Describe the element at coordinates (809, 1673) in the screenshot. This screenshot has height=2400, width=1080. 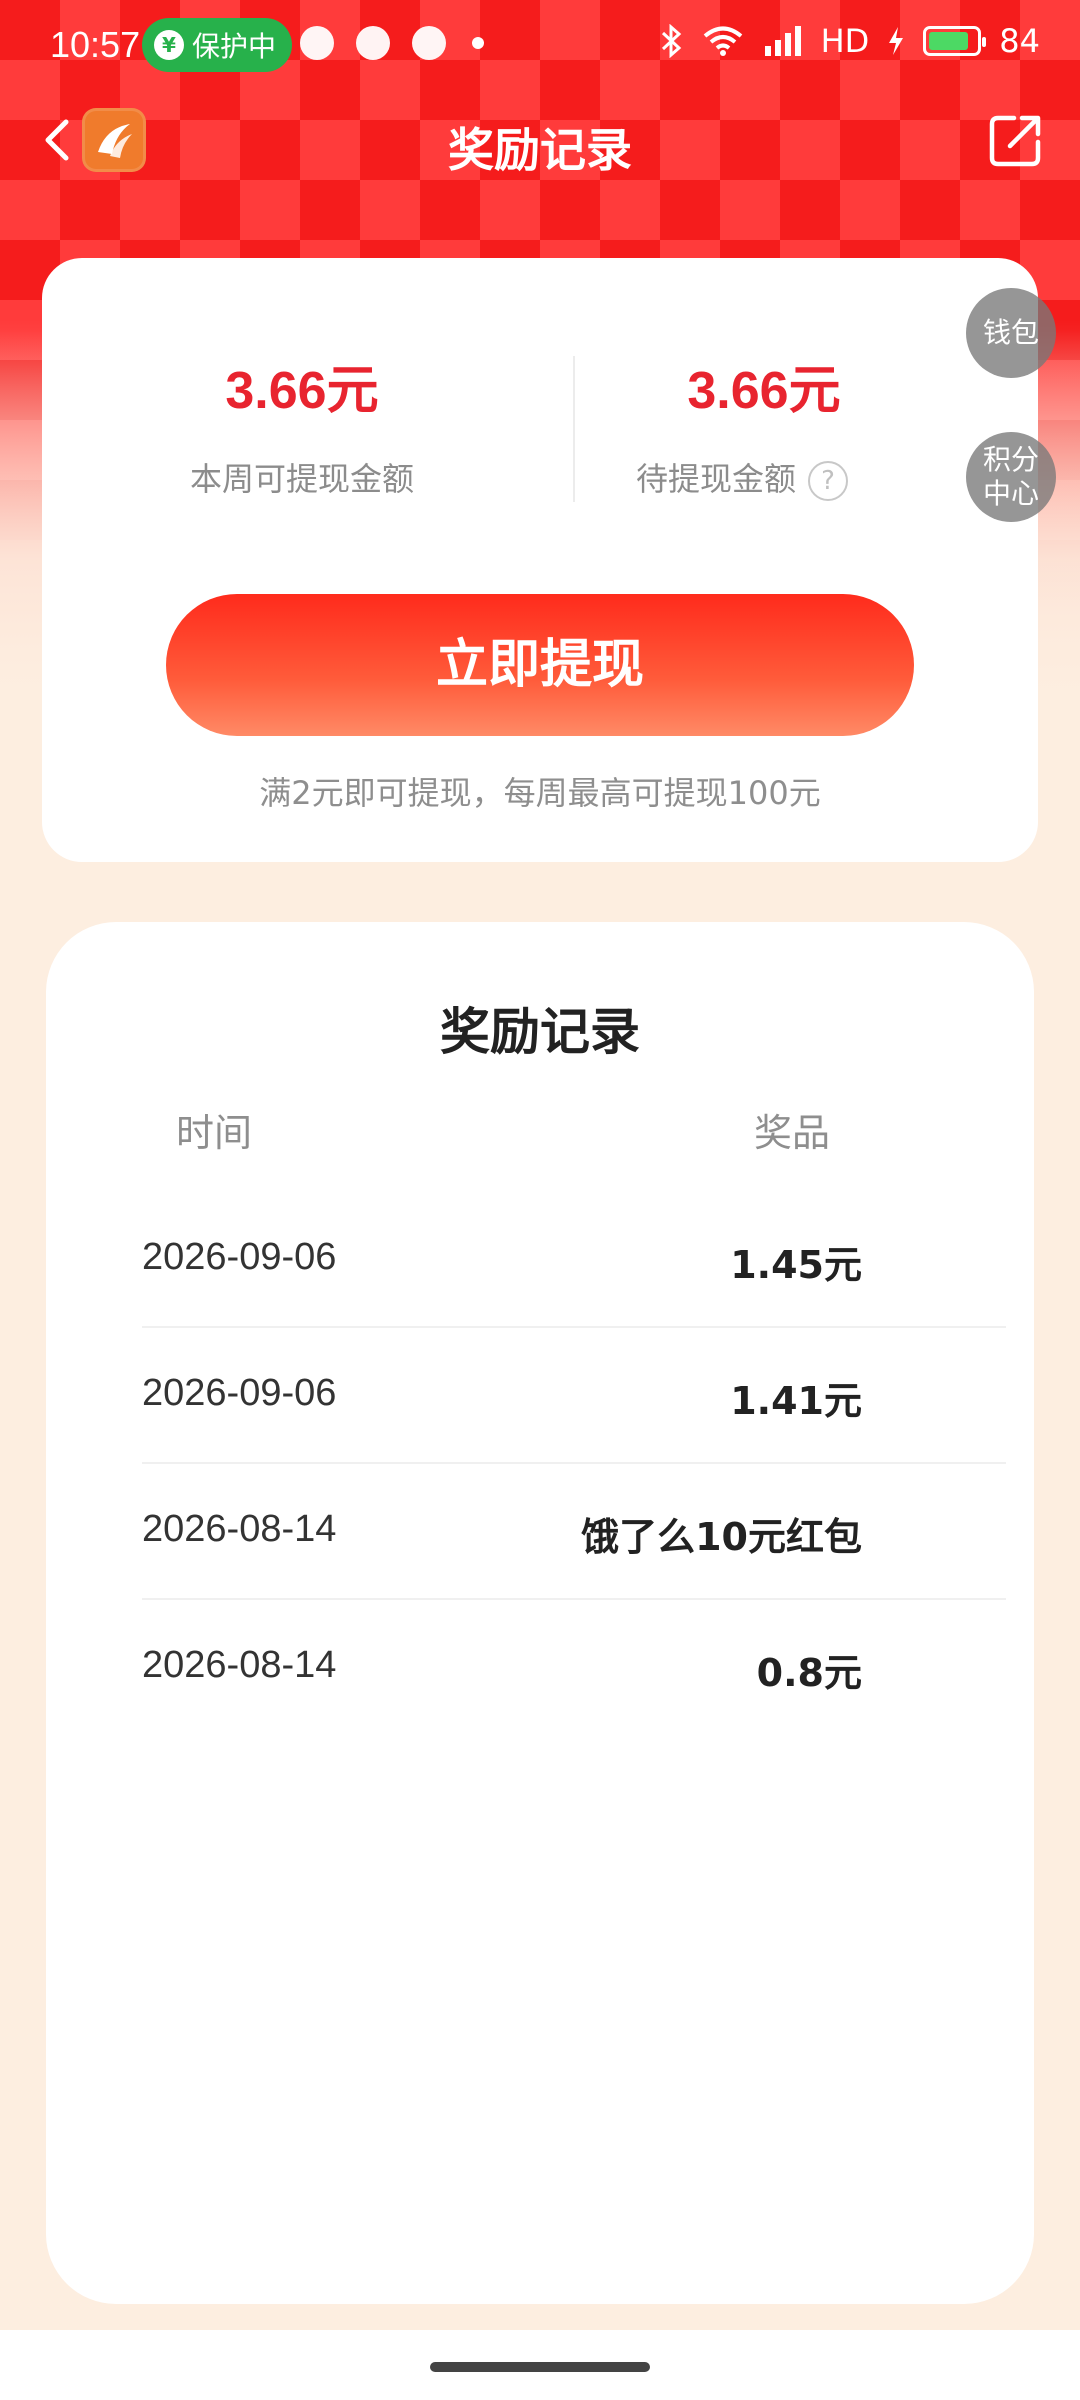
I see `record-prize: 0.8元` at that location.